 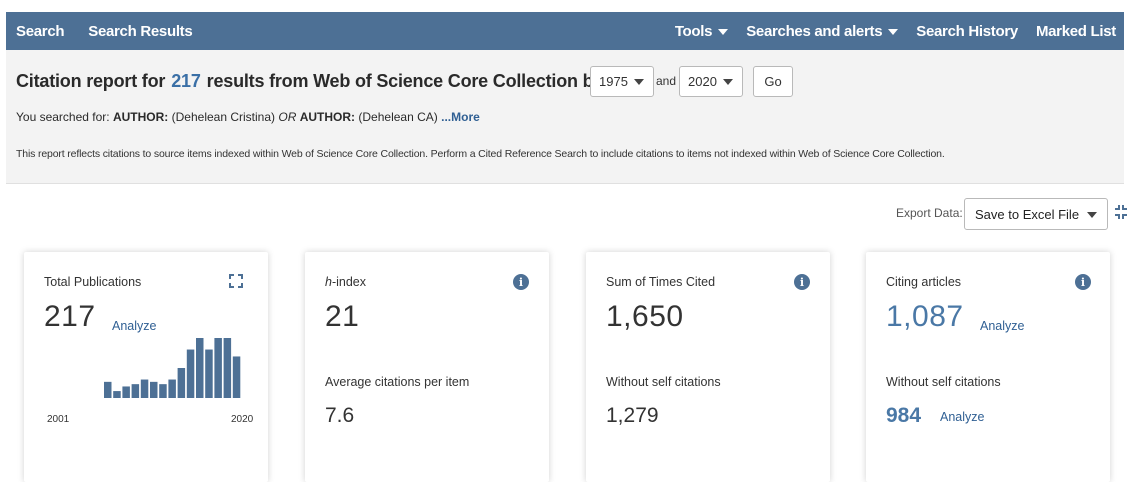 I want to click on year-to-select: 2020, so click(x=711, y=81).